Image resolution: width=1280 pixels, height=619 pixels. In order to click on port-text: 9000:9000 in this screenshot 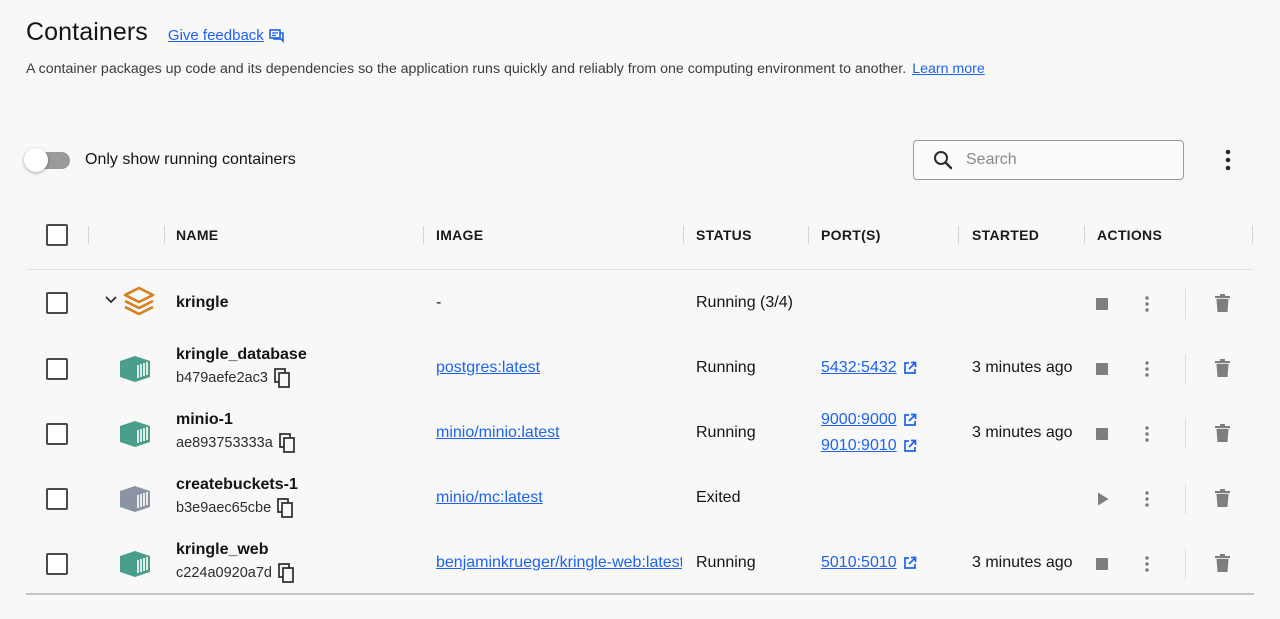, I will do `click(859, 419)`.